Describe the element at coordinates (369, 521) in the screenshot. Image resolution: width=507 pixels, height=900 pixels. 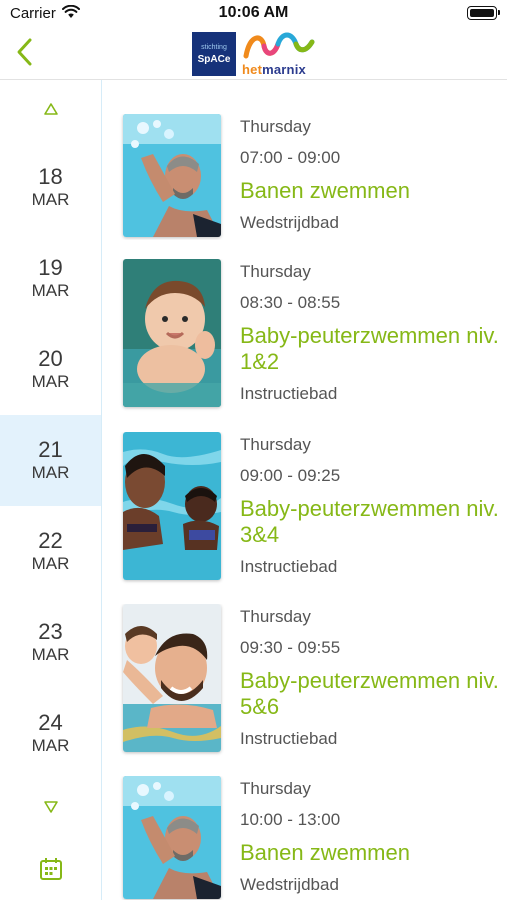
I see `event-title: Baby-peuterzwemmen niv. 3&4` at that location.